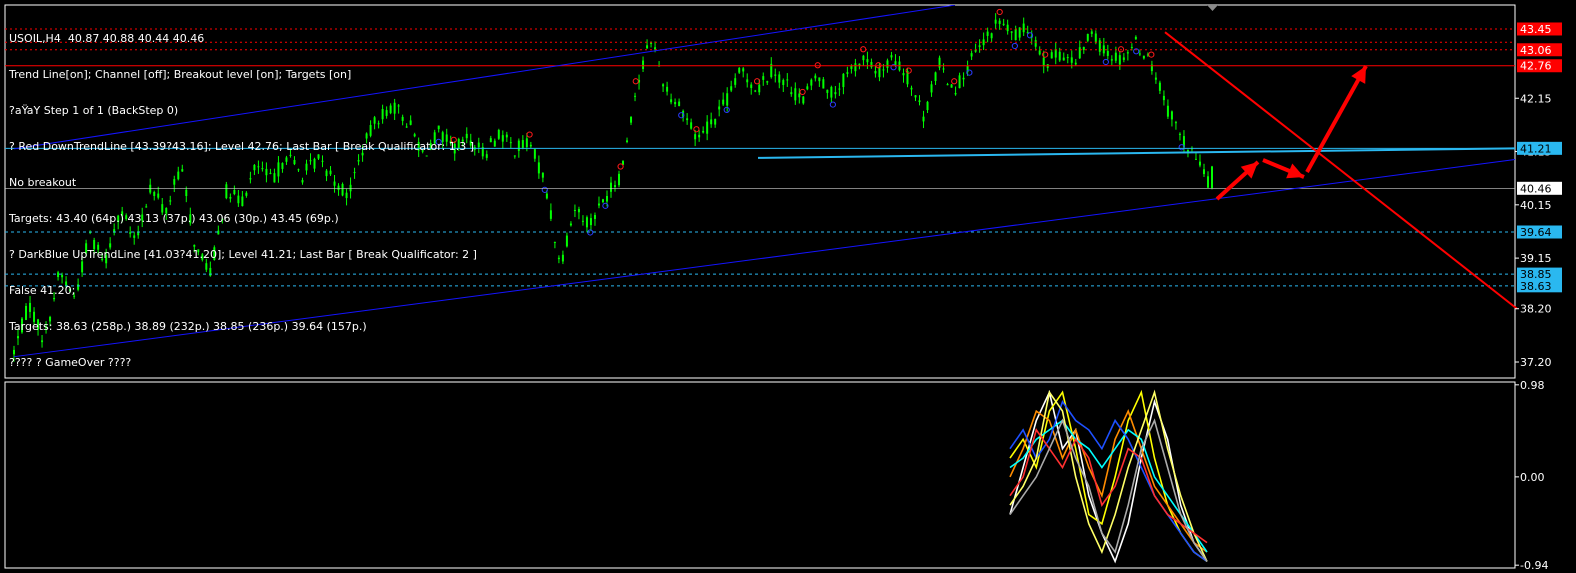  I want to click on info-line: No breakout, so click(43, 182).